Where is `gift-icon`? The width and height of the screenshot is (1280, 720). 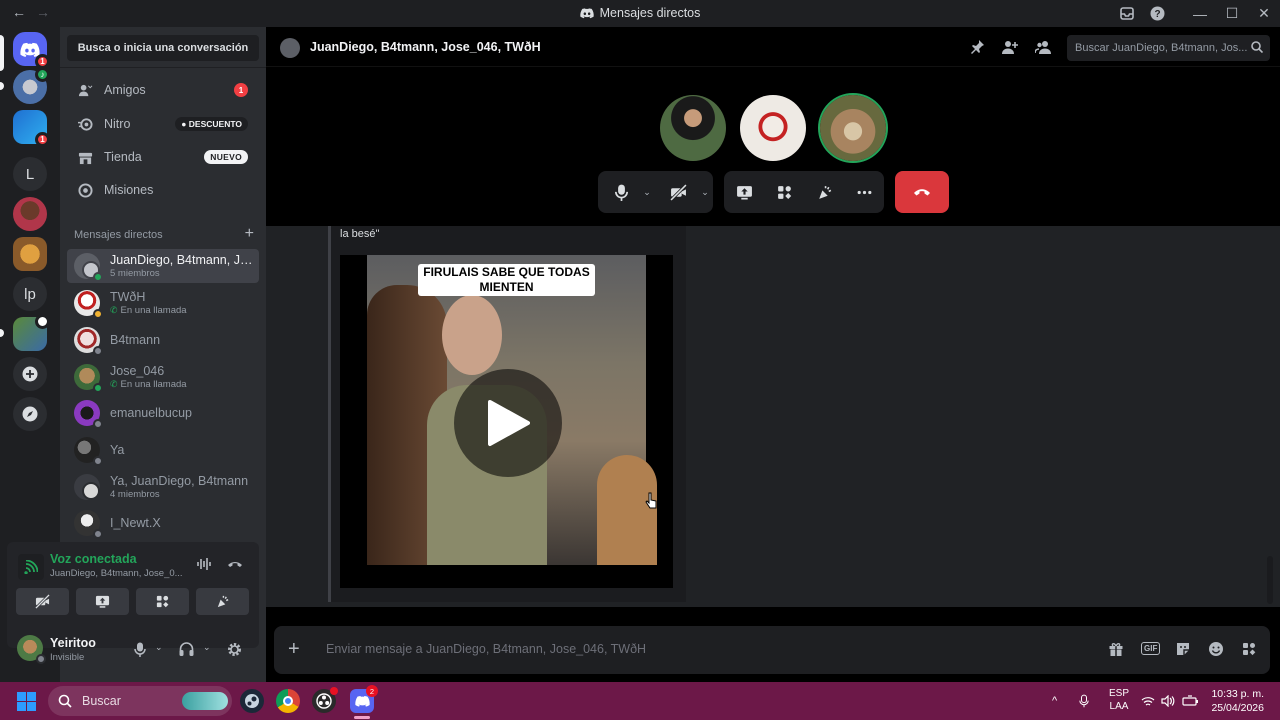
gift-icon is located at coordinates (1116, 651).